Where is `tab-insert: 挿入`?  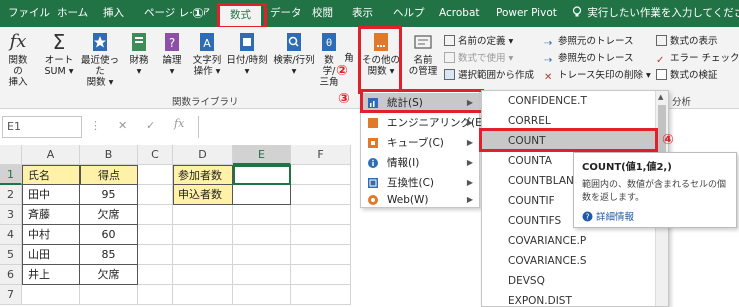 tab-insert: 挿入 is located at coordinates (113, 13).